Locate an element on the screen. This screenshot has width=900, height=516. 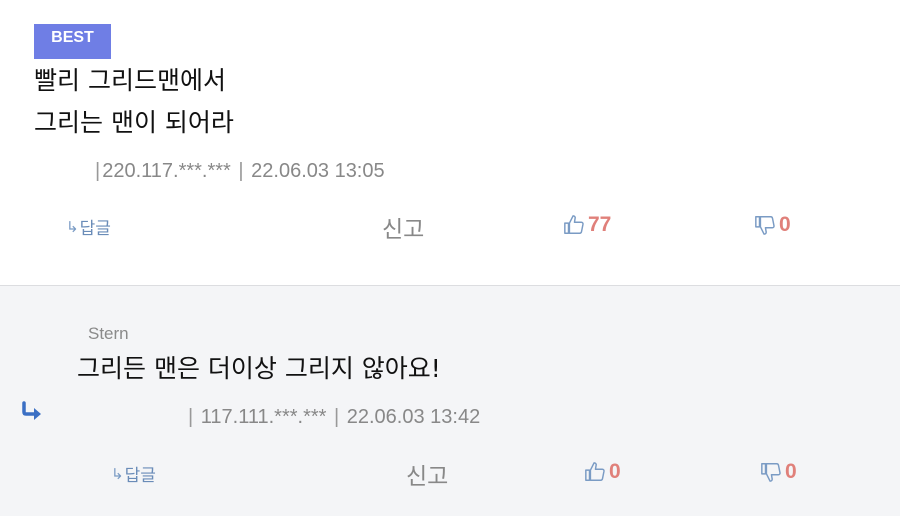
comment-meta: | 220.117.***.*** | 22.06.03 13:05 is located at coordinates (239, 171).